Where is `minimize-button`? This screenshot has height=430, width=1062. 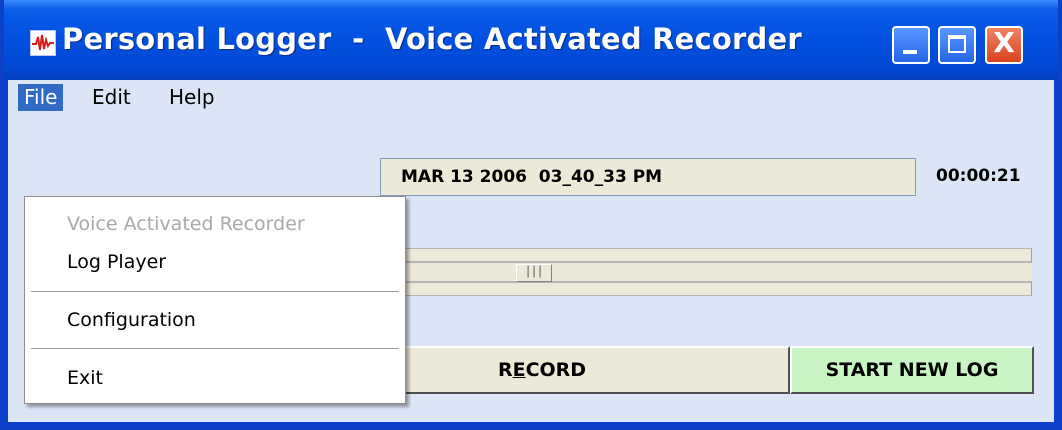
minimize-button is located at coordinates (911, 45).